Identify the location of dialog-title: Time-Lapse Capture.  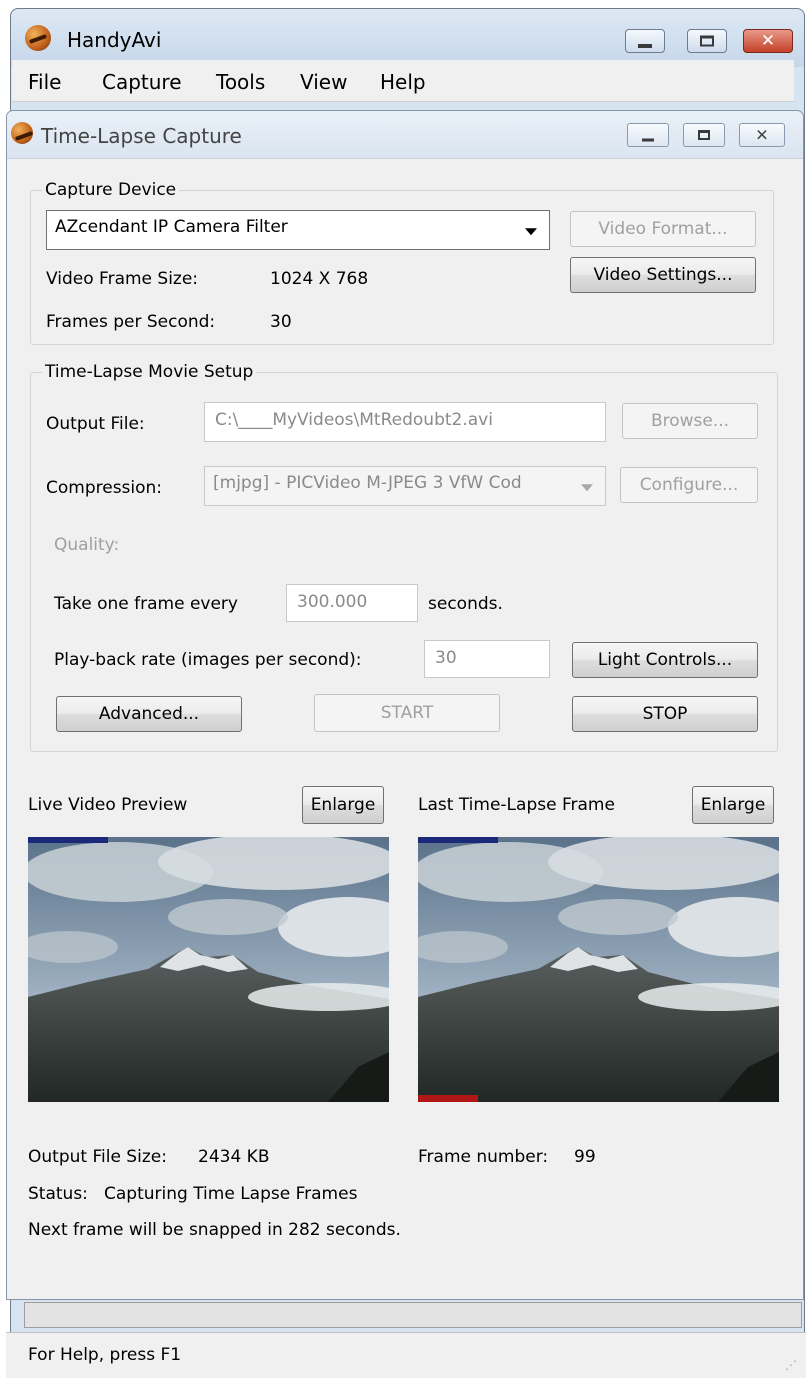
(141, 136).